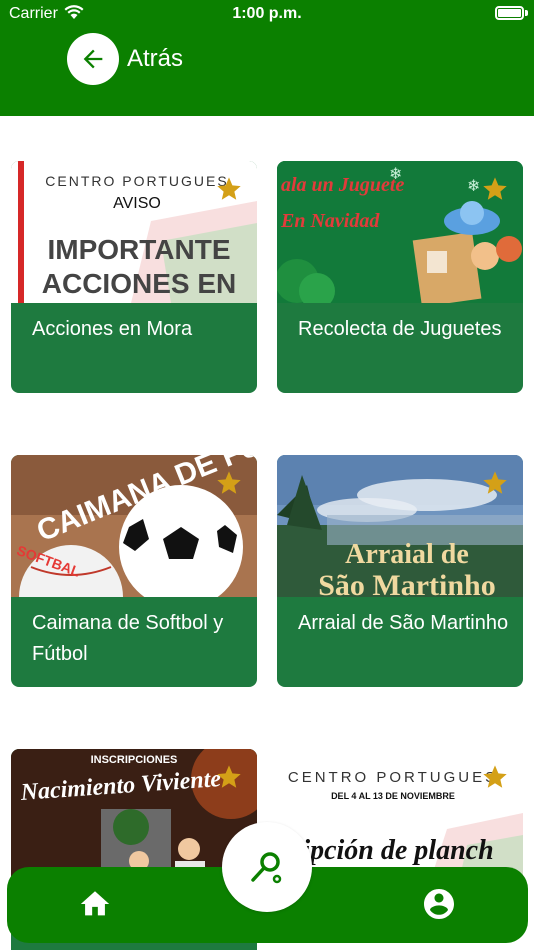 The image size is (534, 950). What do you see at coordinates (267, 58) in the screenshot?
I see `app-header: Carrier 1:00 p.m. Atrás` at bounding box center [267, 58].